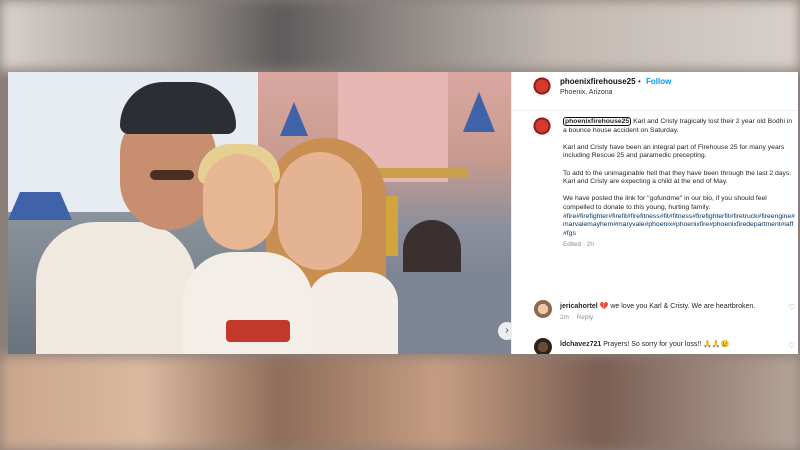 Image resolution: width=800 pixels, height=450 pixels. I want to click on photo-man-shirt, so click(116, 288).